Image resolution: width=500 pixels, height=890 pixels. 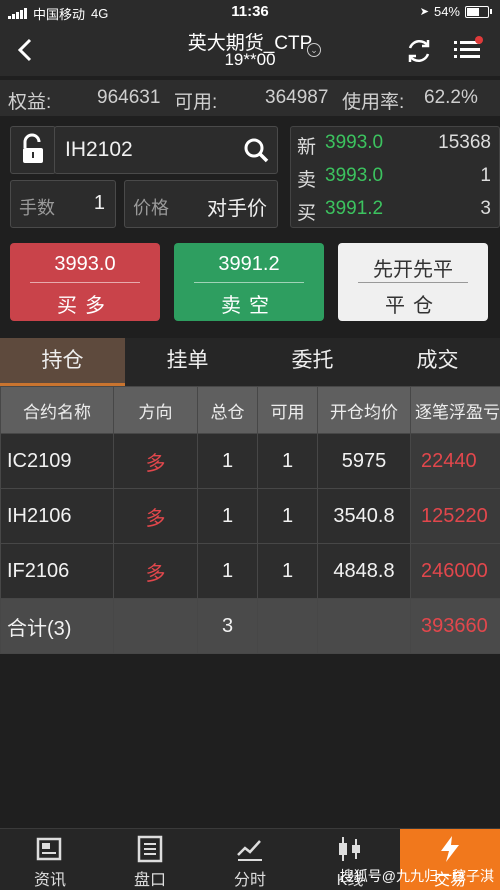 I want to click on quote-row-last: 新 3993.0 15368, so click(x=395, y=144).